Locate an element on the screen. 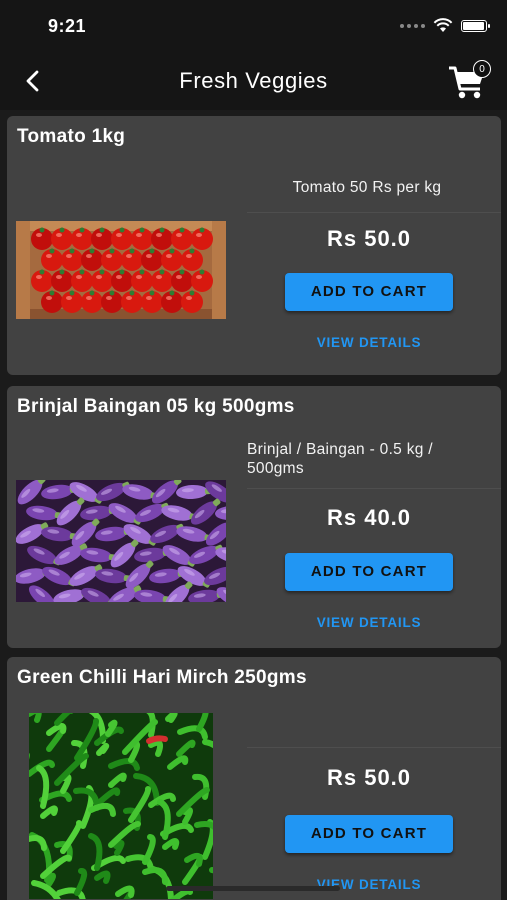 Image resolution: width=507 pixels, height=900 pixels. status-time: 9:21 is located at coordinates (67, 26).